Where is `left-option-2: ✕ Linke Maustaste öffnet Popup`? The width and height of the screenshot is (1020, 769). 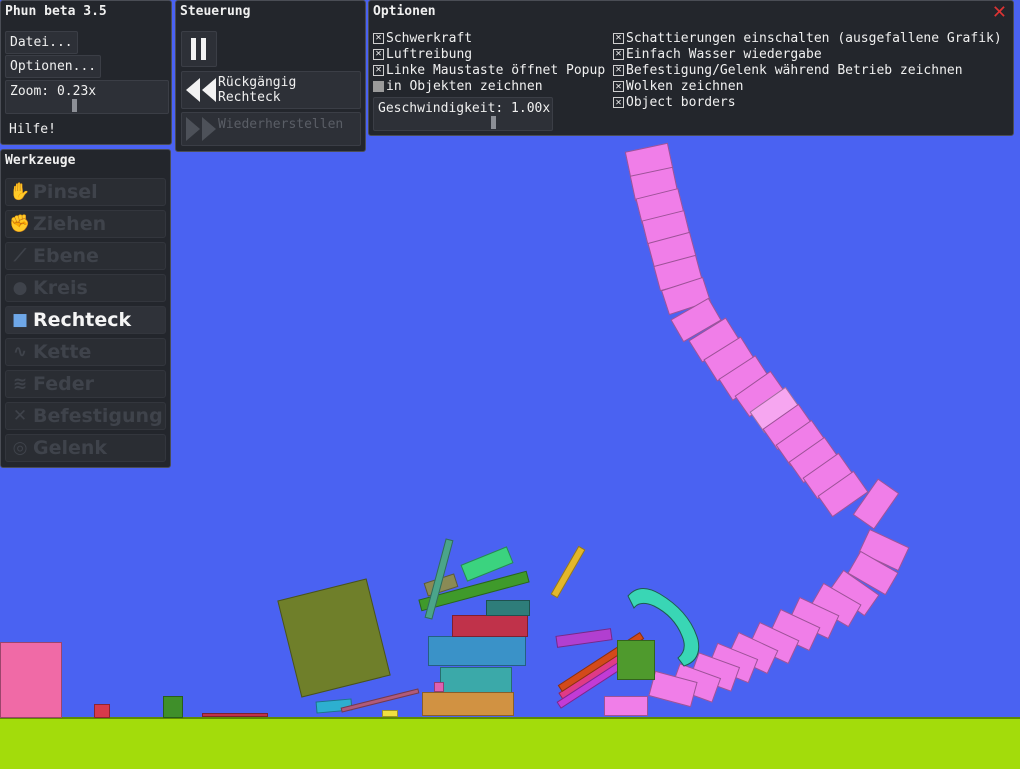
left-option-2: ✕ Linke Maustaste öffnet Popup is located at coordinates (489, 70).